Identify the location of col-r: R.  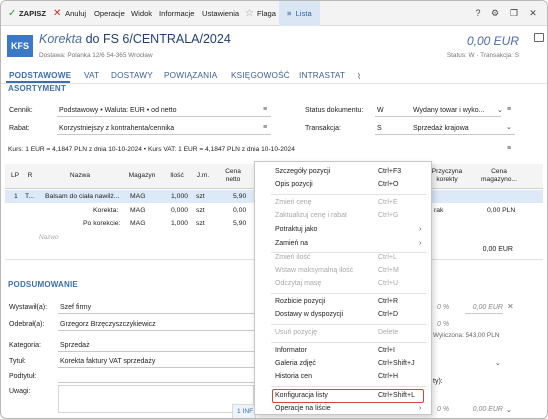
(30, 176).